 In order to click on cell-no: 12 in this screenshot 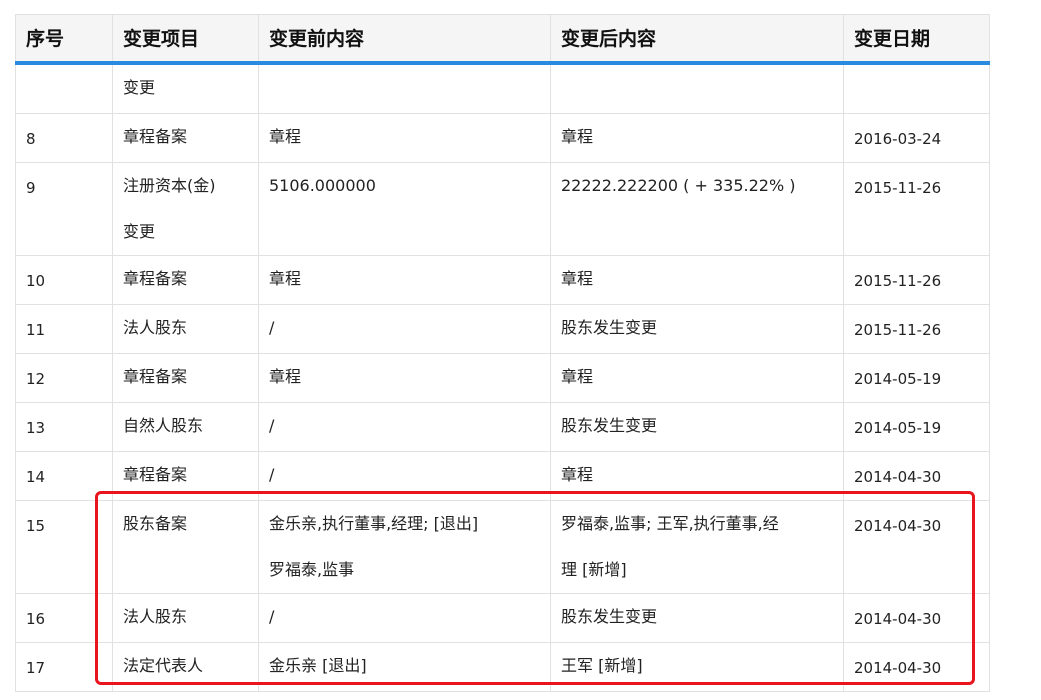, I will do `click(64, 377)`.